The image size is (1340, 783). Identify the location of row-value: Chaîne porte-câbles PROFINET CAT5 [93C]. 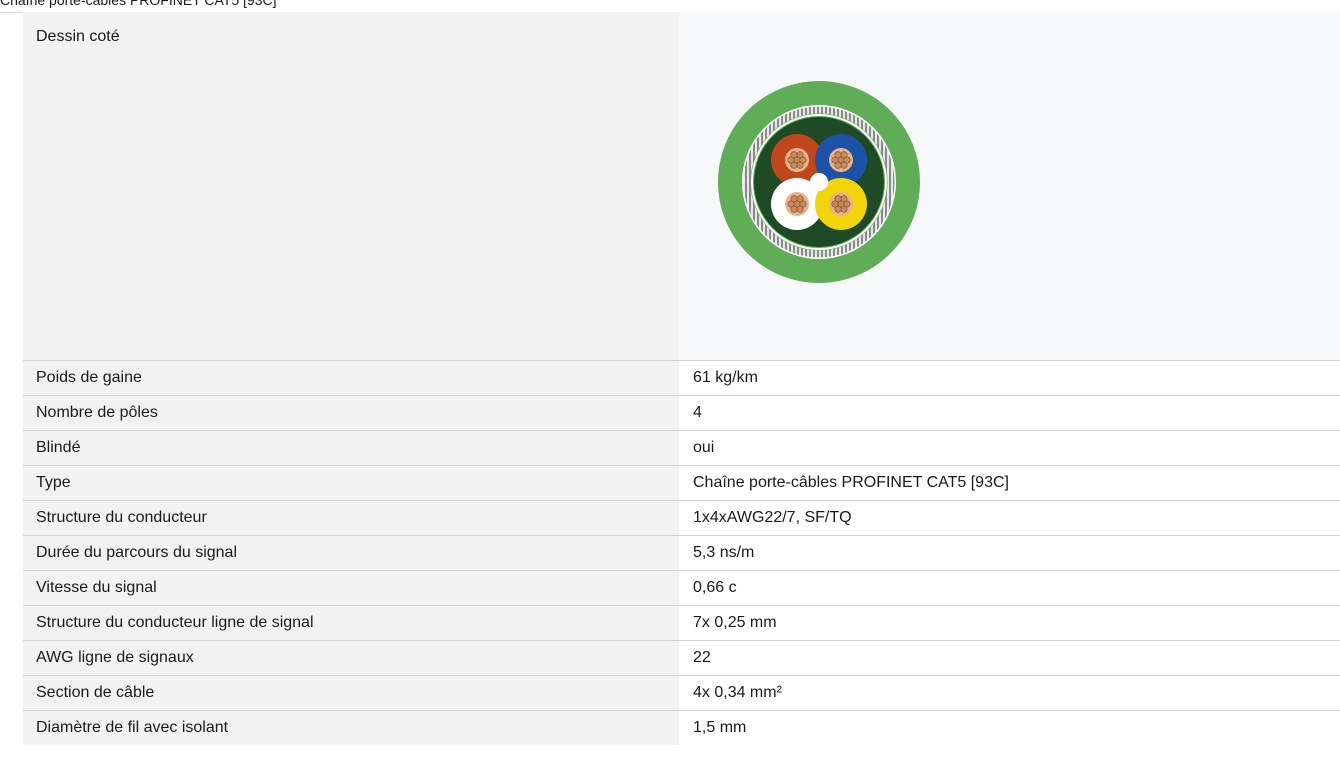
(1009, 483).